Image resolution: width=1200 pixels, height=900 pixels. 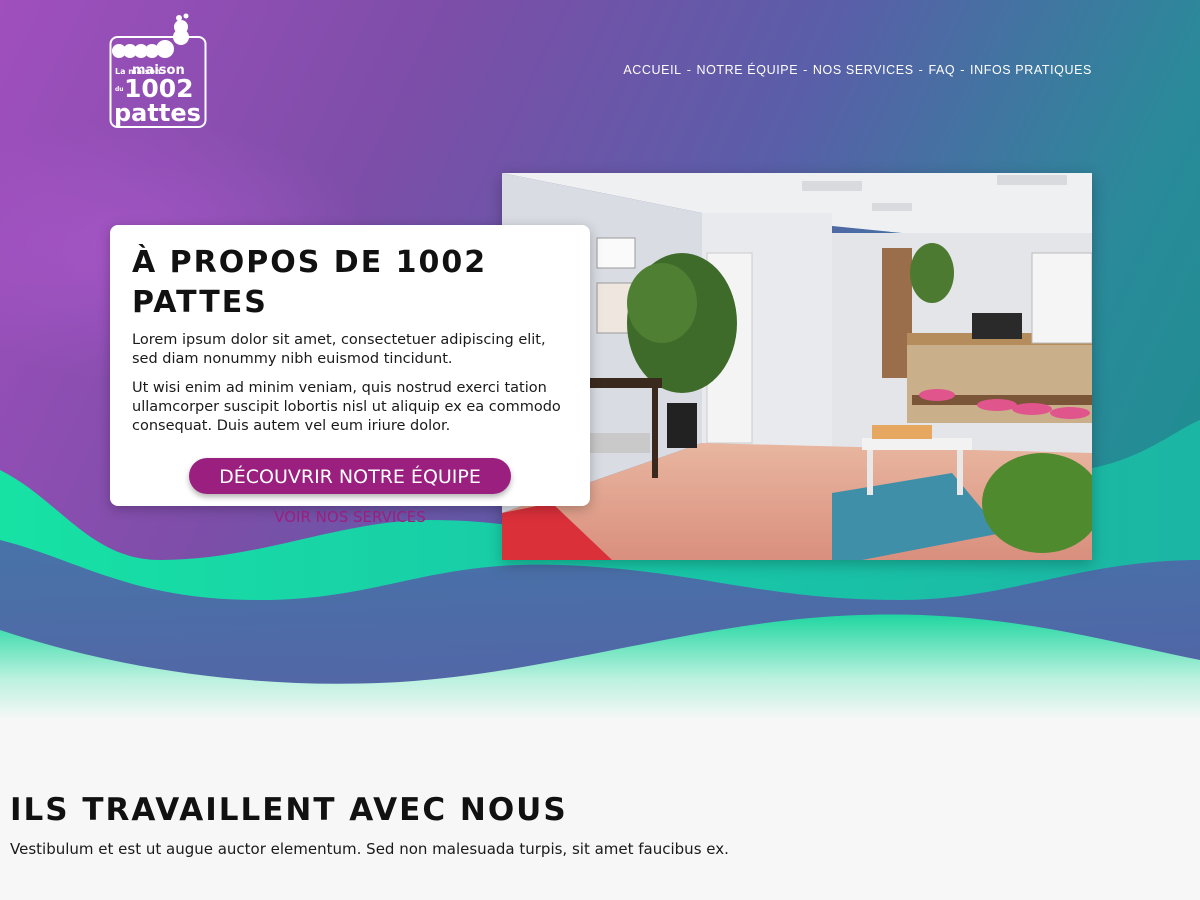 What do you see at coordinates (157, 113) in the screenshot?
I see `logo-pattes: pattes` at bounding box center [157, 113].